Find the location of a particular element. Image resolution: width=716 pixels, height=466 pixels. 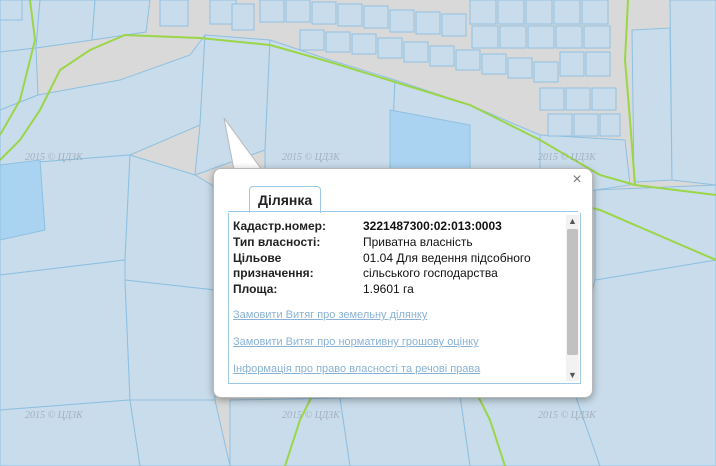

scroll-down-icon: ▼ is located at coordinates (572, 375).